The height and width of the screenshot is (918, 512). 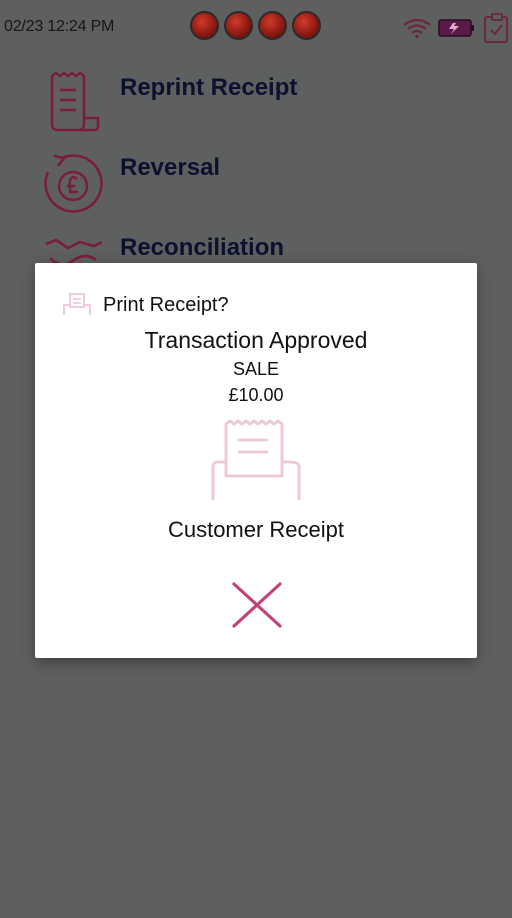 What do you see at coordinates (166, 304) in the screenshot?
I see `dialog-title: Print Receipt?` at bounding box center [166, 304].